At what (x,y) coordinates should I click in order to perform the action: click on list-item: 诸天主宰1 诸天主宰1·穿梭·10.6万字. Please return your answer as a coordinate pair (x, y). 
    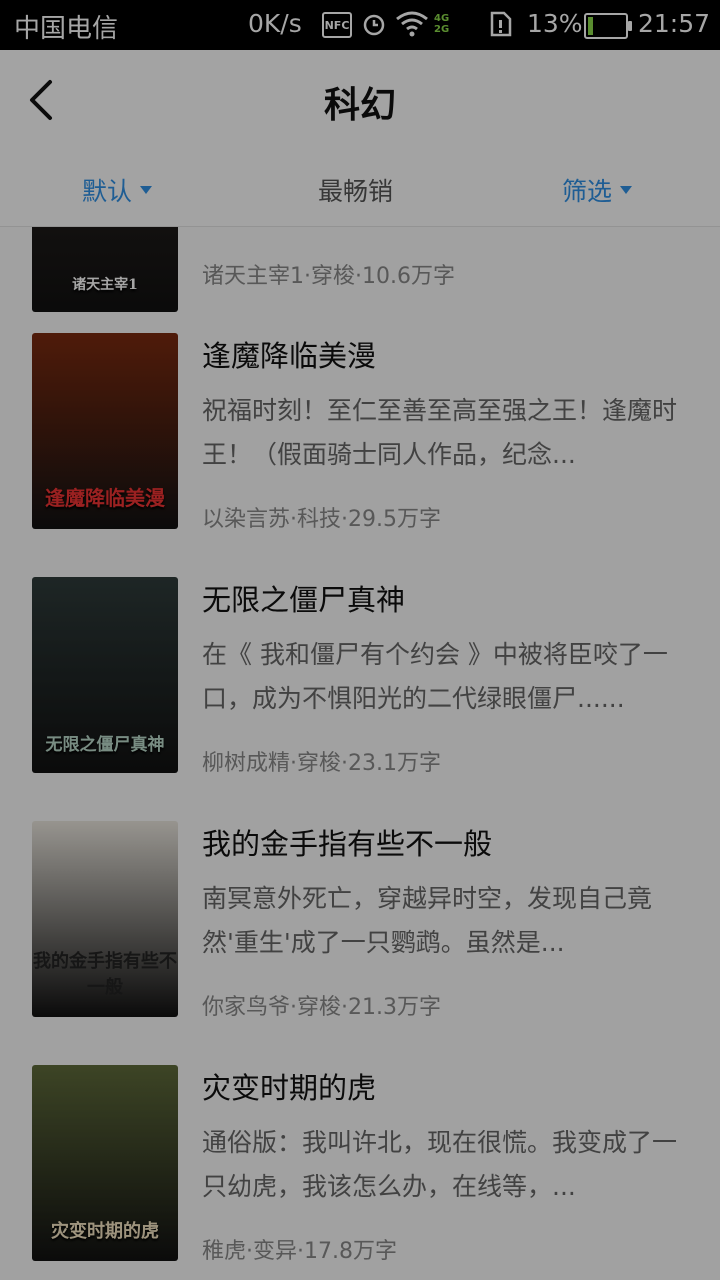
    Looking at the image, I should click on (360, 280).